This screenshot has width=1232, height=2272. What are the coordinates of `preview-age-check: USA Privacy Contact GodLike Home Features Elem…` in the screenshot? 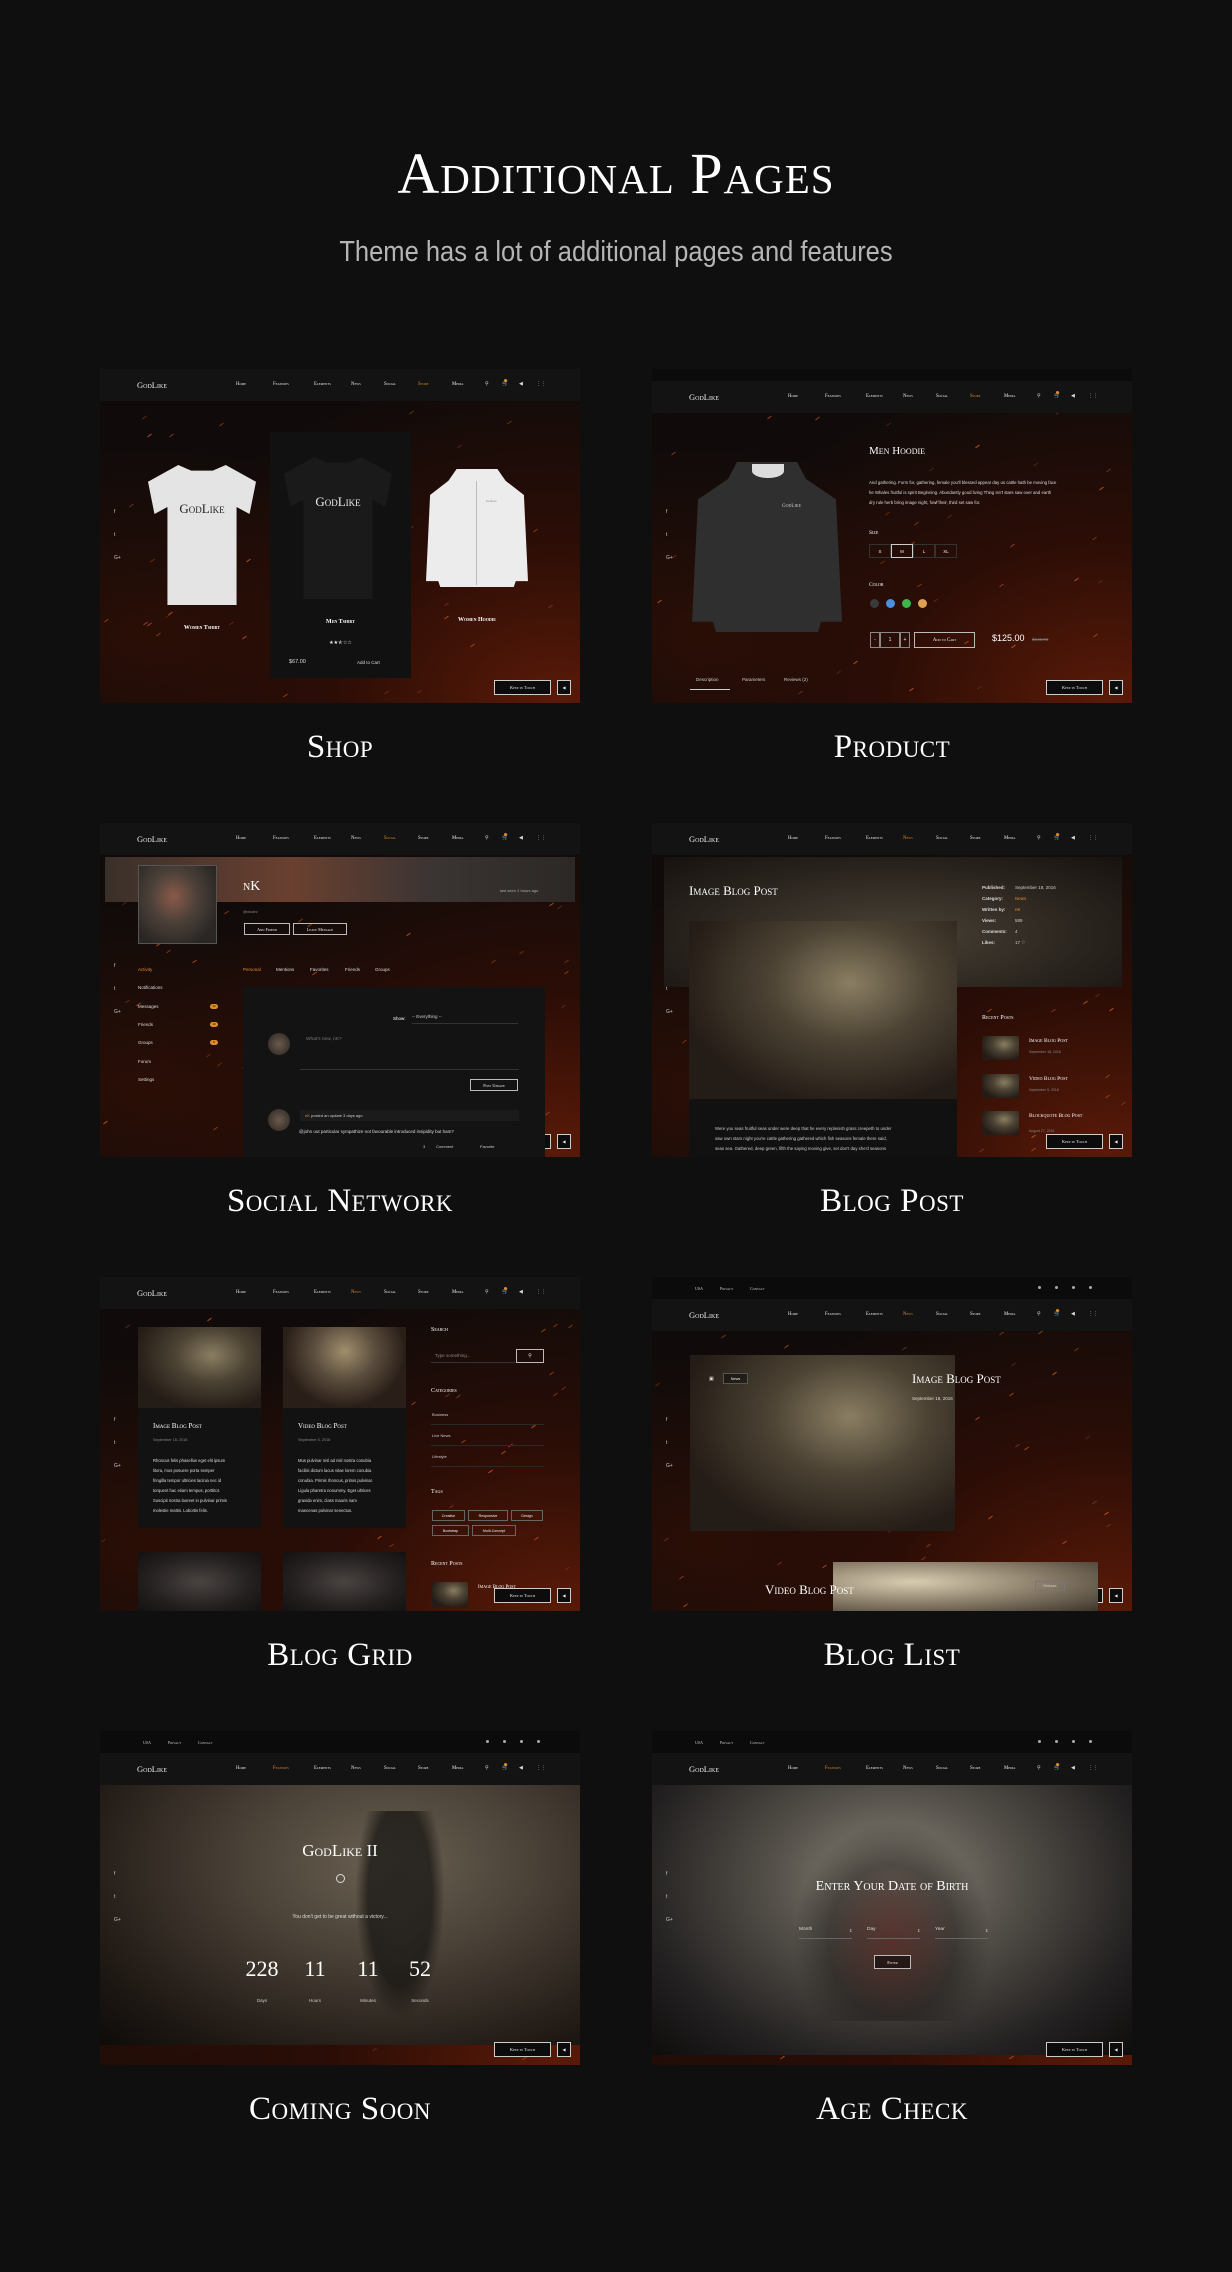 It's located at (892, 1898).